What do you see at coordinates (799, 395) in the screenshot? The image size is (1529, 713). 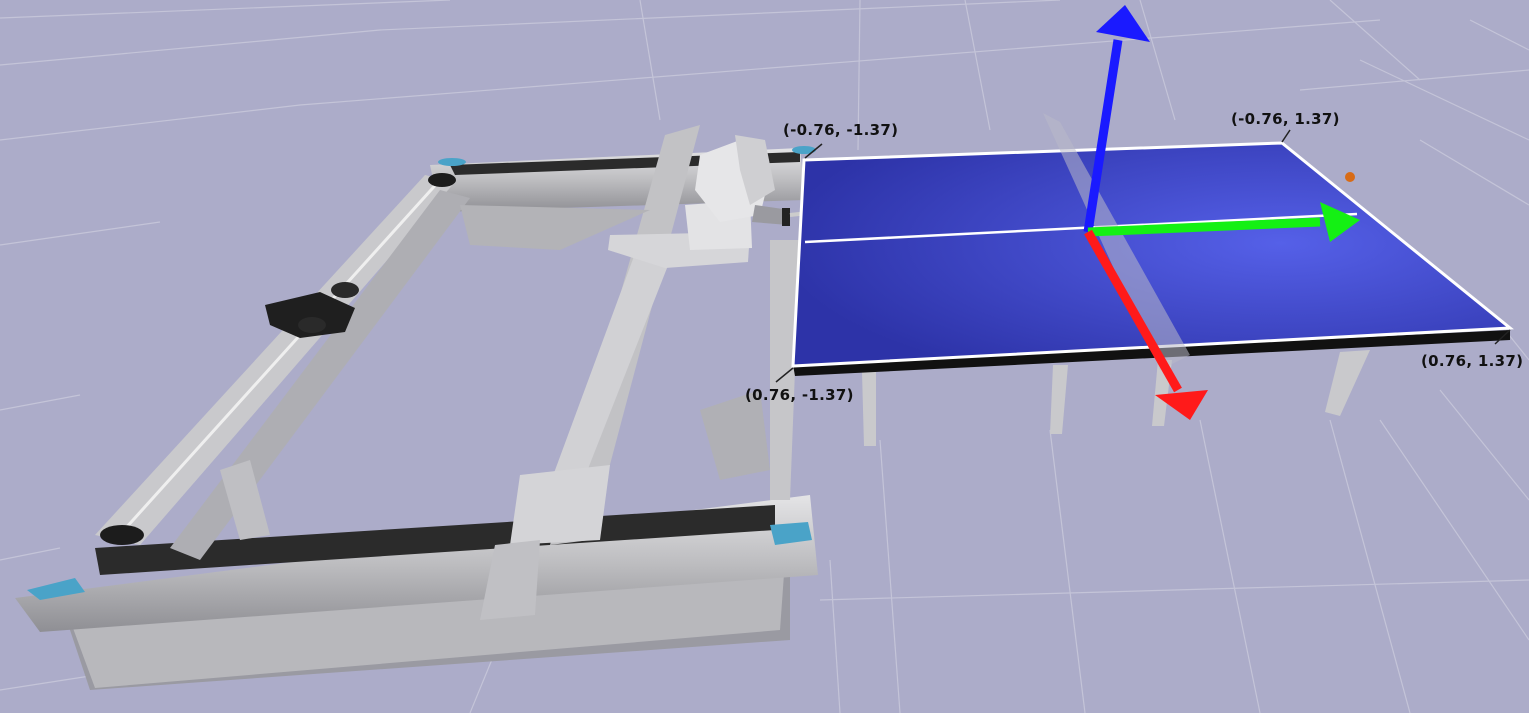 I see `corner-label-near-left: (0.76, -1.37)` at bounding box center [799, 395].